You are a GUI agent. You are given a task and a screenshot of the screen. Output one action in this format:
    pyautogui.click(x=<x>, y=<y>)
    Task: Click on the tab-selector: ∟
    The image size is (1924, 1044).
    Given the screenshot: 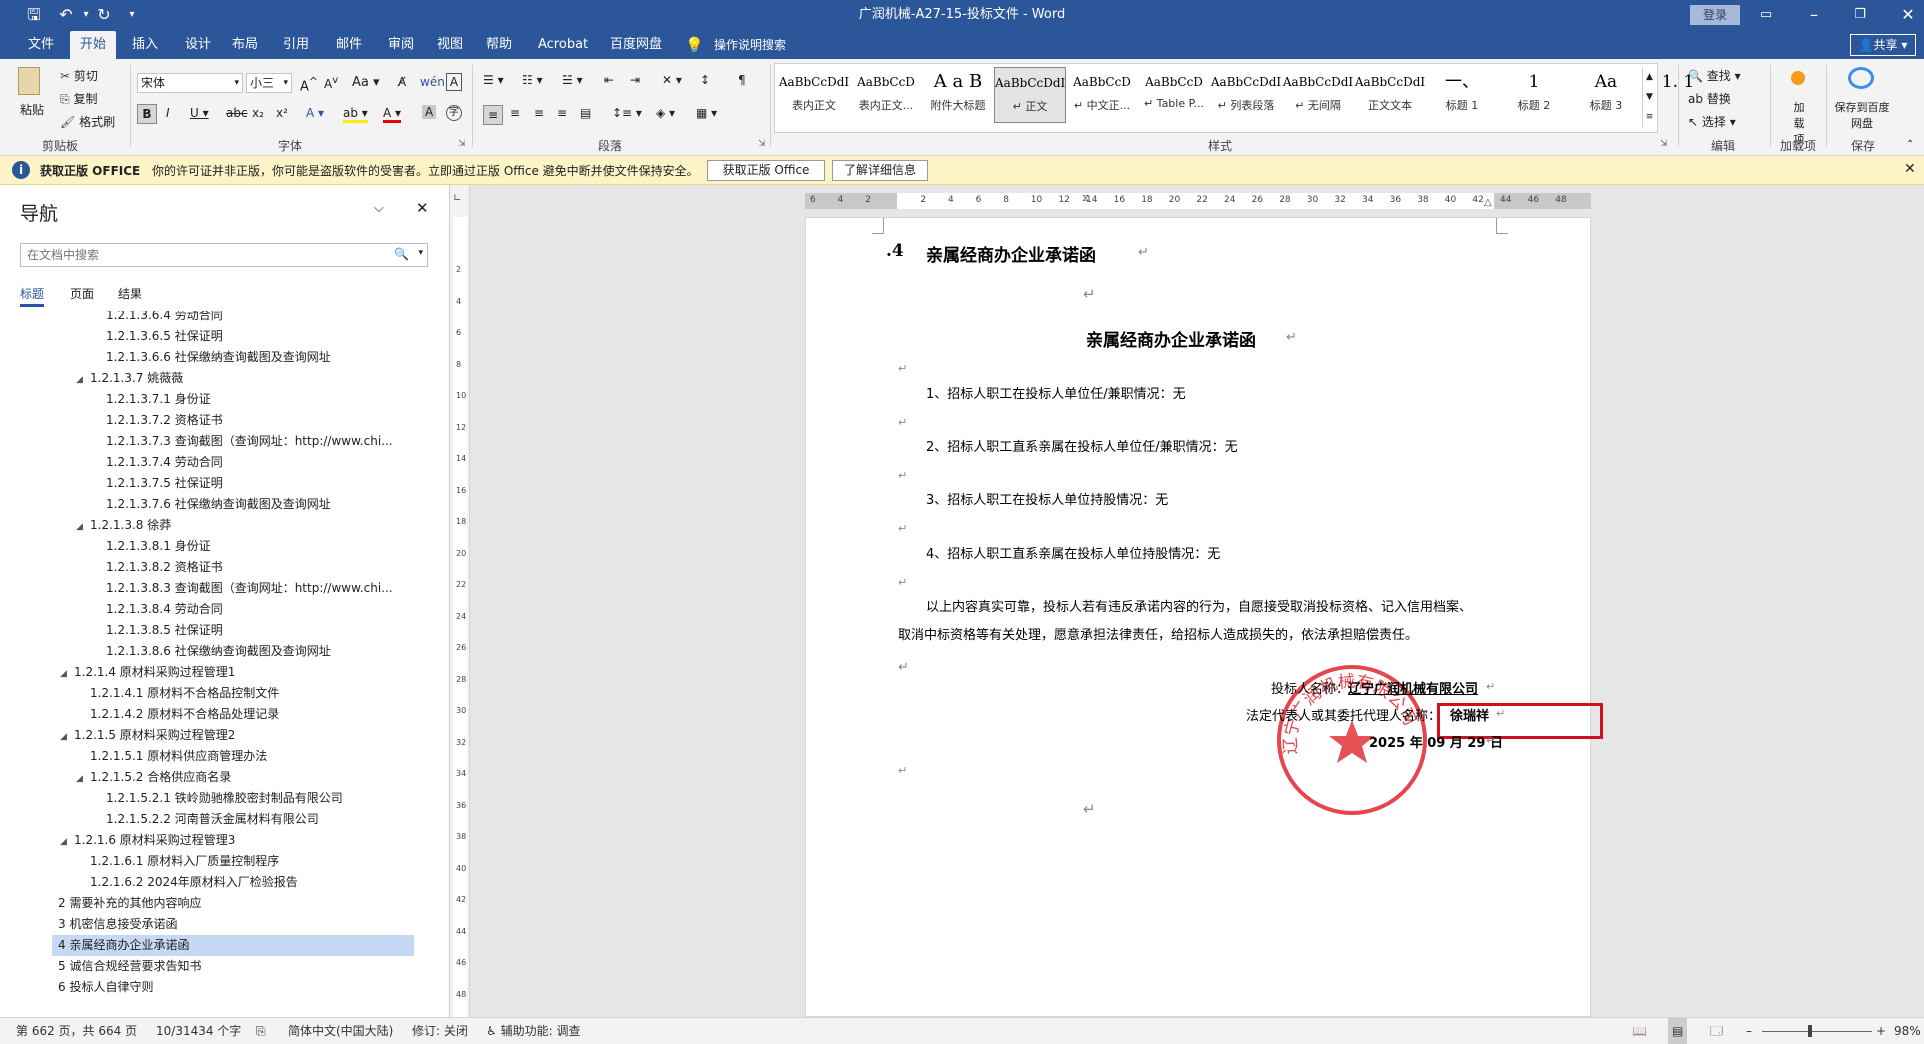 What is the action you would take?
    pyautogui.click(x=457, y=198)
    